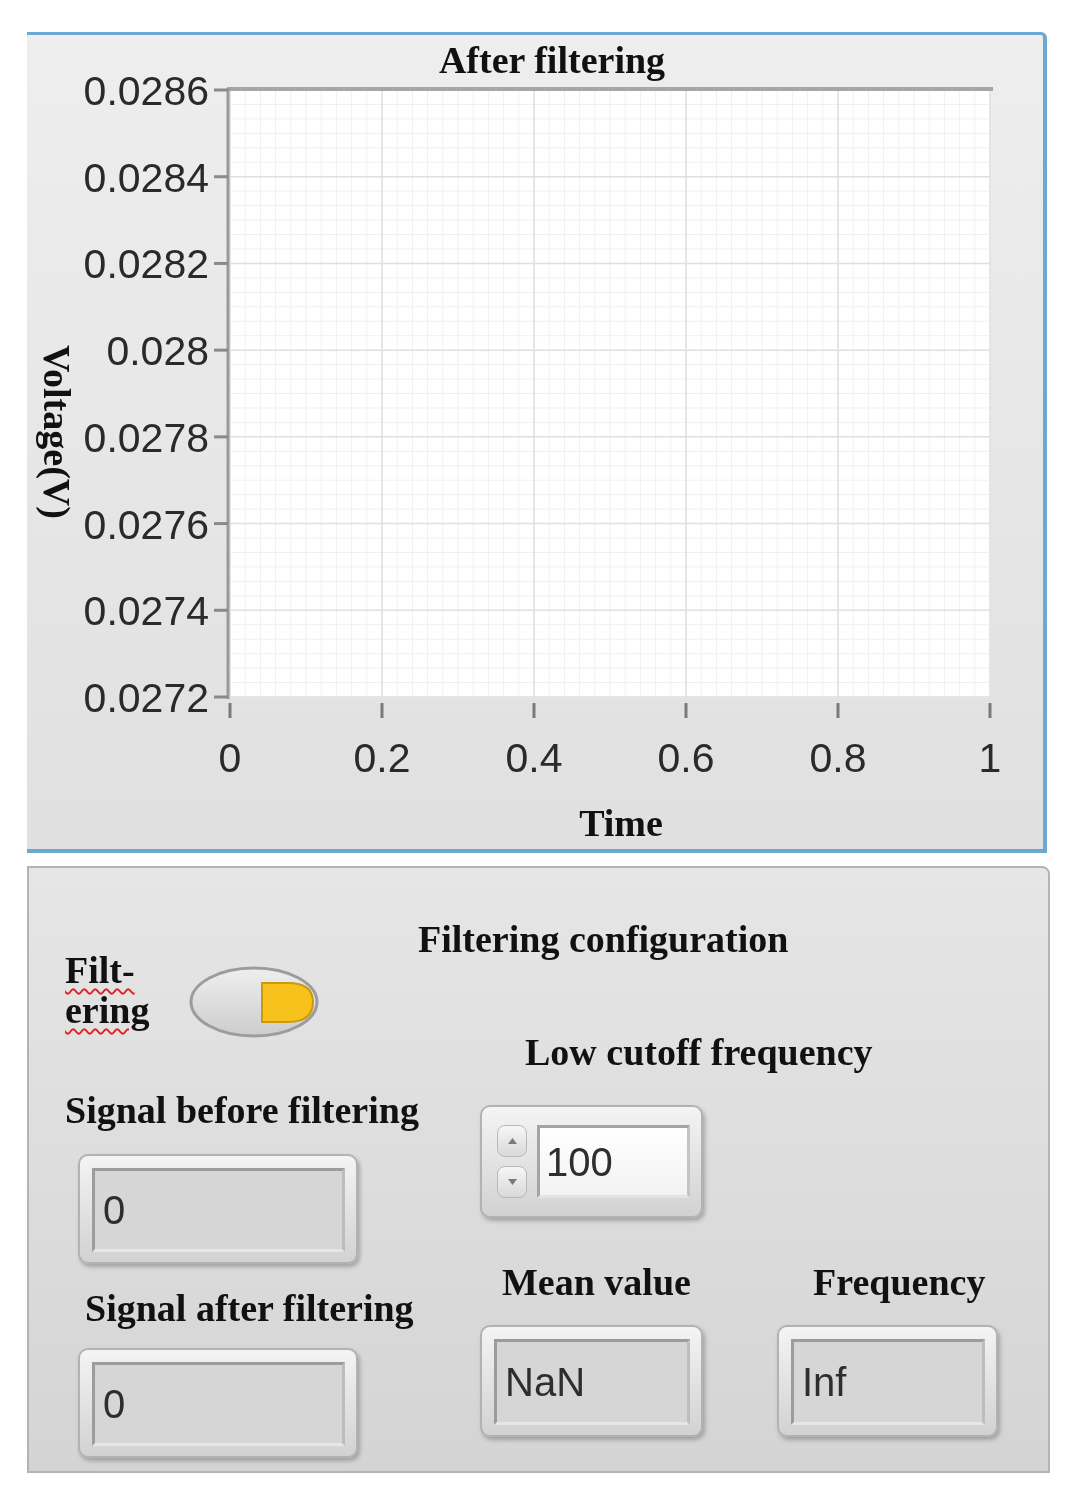 The image size is (1078, 1509). Describe the element at coordinates (146, 91) in the screenshot. I see `y-tick-label: 0.0286` at that location.